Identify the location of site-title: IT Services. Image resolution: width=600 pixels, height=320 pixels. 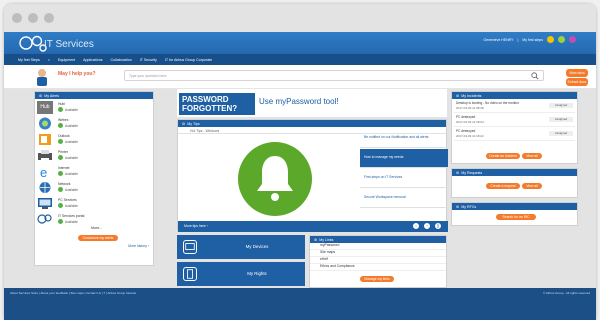
(69, 44).